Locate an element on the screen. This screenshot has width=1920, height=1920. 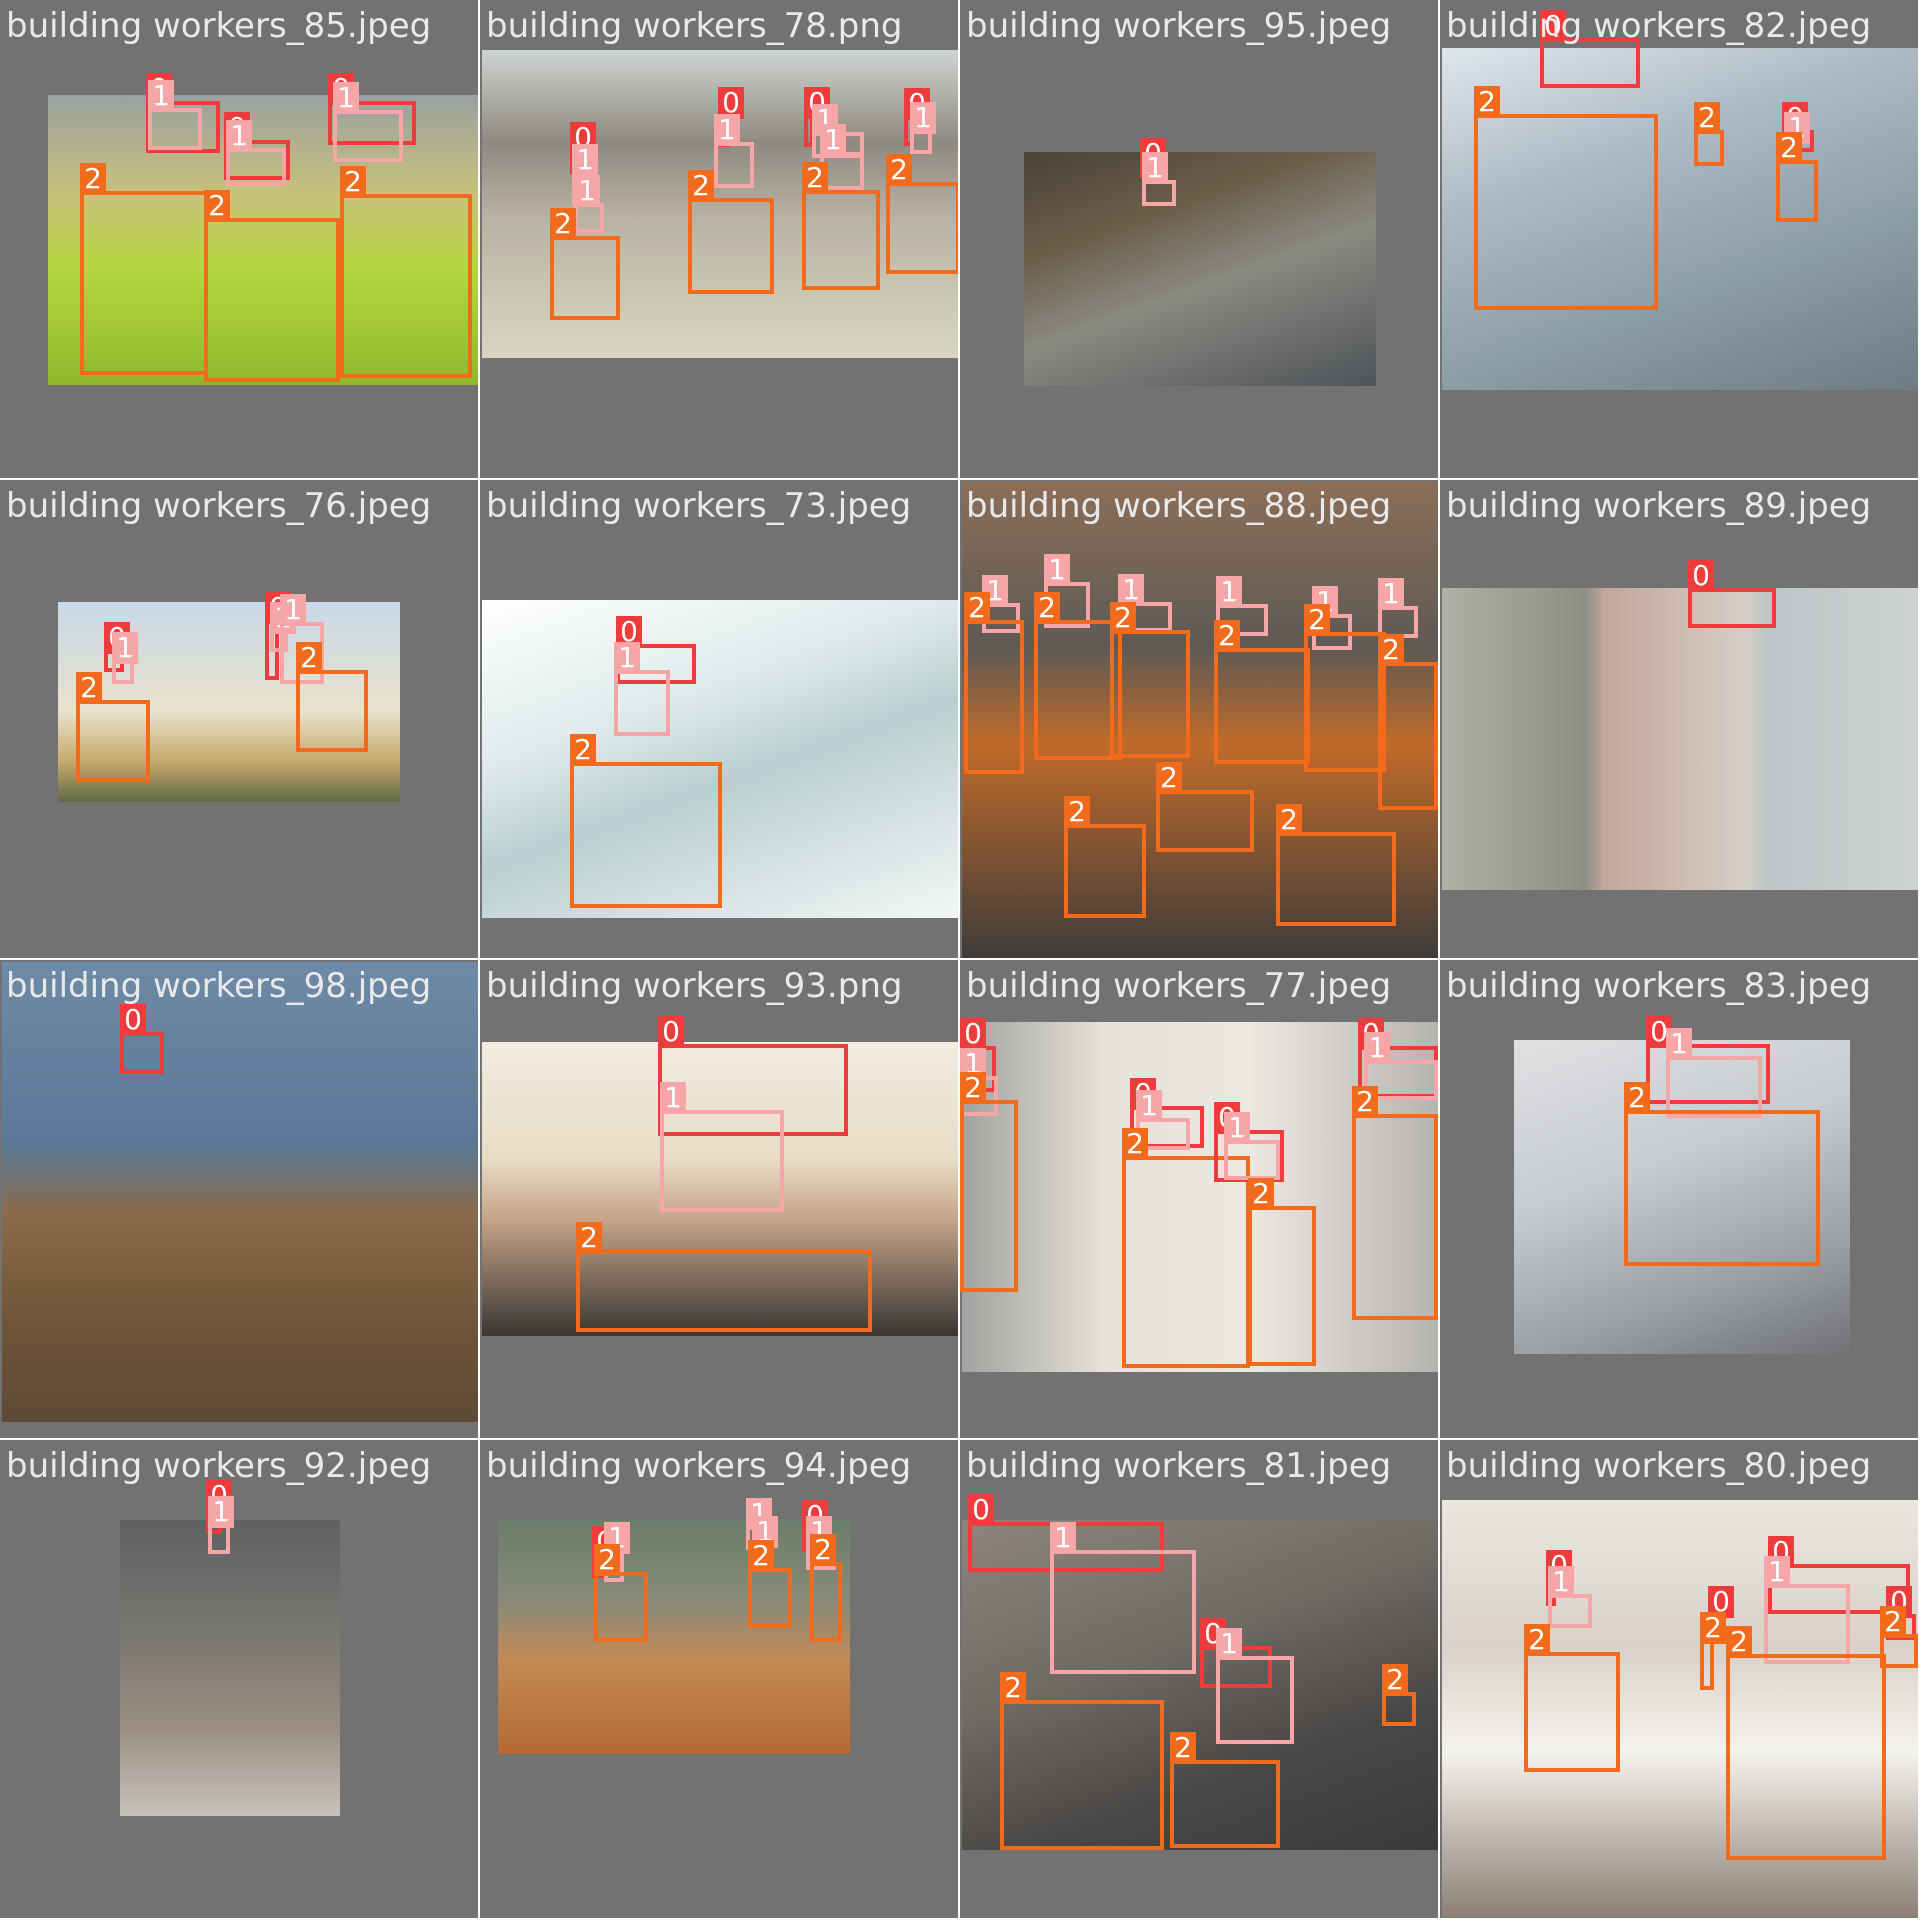
tile-filename: building workers_85.jpeg is located at coordinates (219, 26).